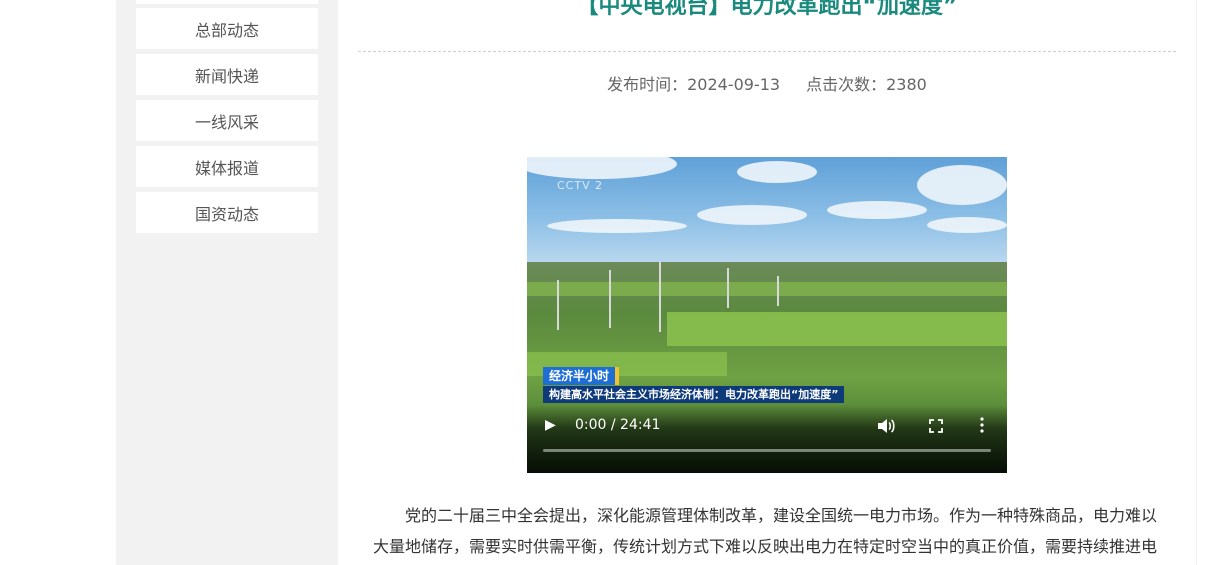 The height and width of the screenshot is (565, 1223). I want to click on video-time: 0:00 / 24:41, so click(618, 425).